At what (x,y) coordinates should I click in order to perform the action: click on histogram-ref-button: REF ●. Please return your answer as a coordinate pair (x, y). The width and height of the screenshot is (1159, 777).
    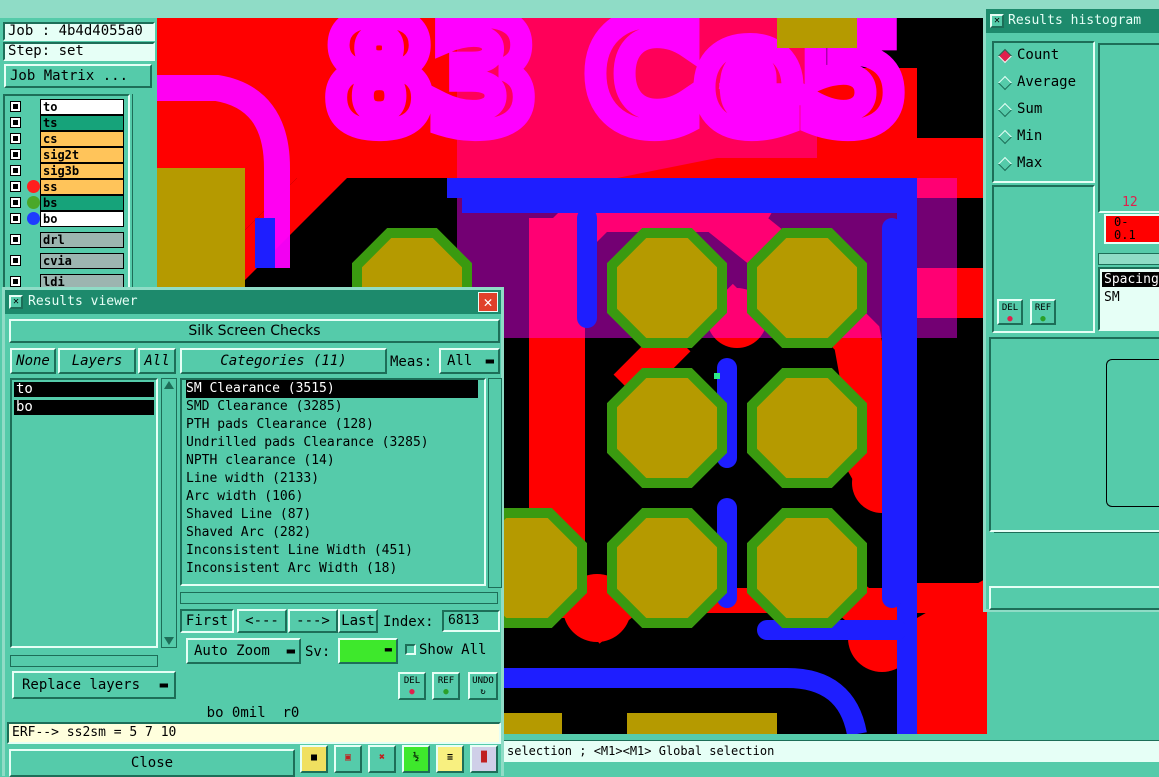
    Looking at the image, I should click on (1043, 312).